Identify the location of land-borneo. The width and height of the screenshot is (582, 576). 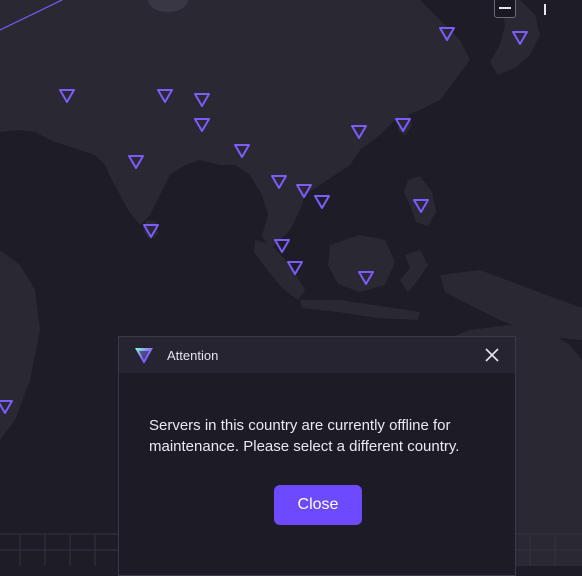
(361, 263).